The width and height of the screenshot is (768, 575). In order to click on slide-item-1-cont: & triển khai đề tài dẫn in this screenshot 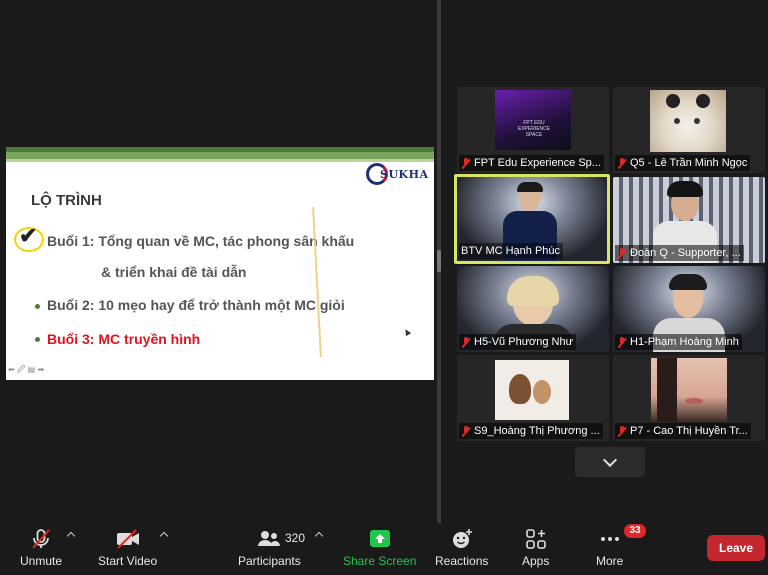, I will do `click(174, 272)`.